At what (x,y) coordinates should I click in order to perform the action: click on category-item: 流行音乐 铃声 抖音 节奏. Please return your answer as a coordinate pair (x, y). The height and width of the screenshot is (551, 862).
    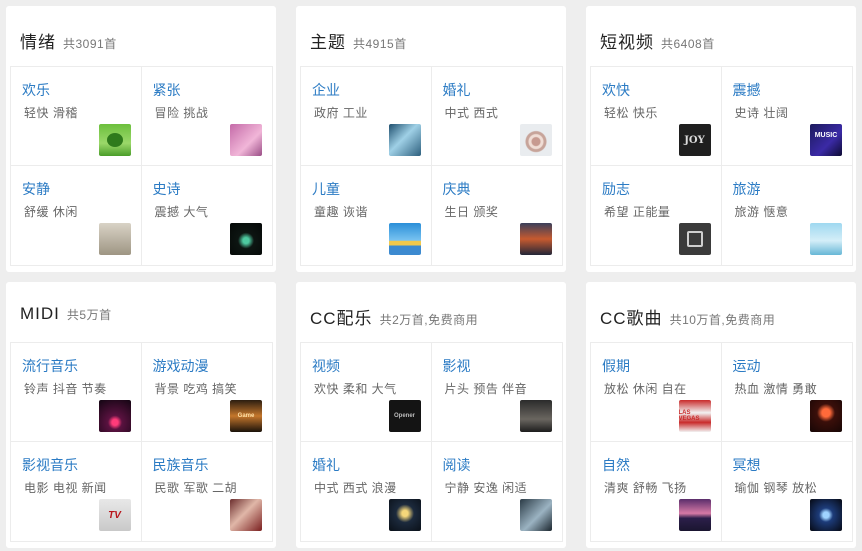
    Looking at the image, I should click on (76, 392).